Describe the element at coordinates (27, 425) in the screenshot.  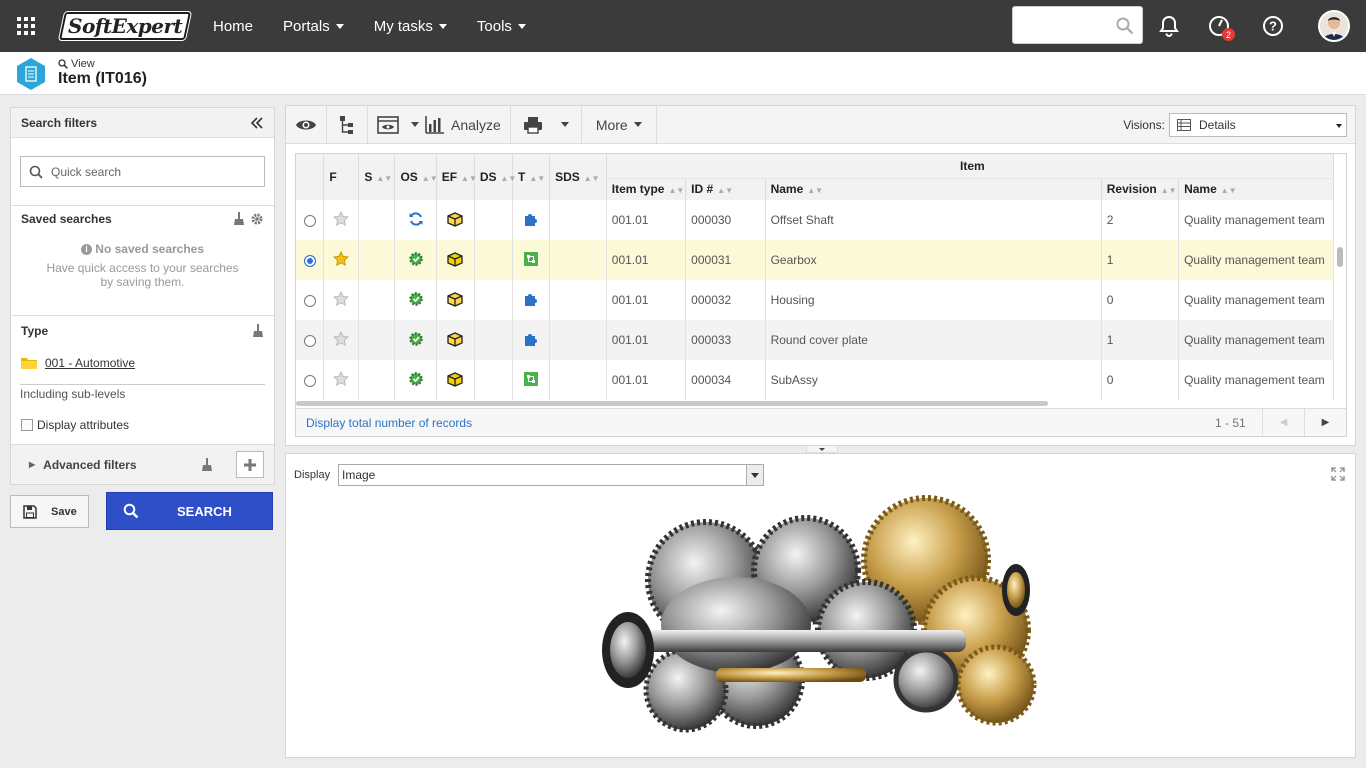
I see `checkbox-box` at that location.